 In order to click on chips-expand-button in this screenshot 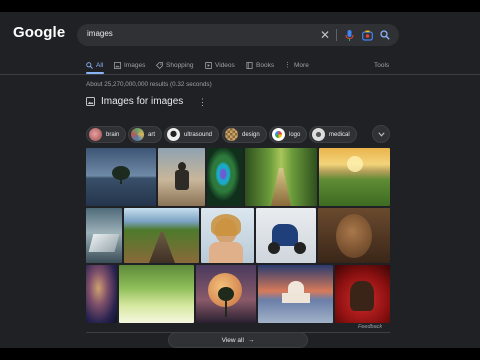, I will do `click(381, 134)`.